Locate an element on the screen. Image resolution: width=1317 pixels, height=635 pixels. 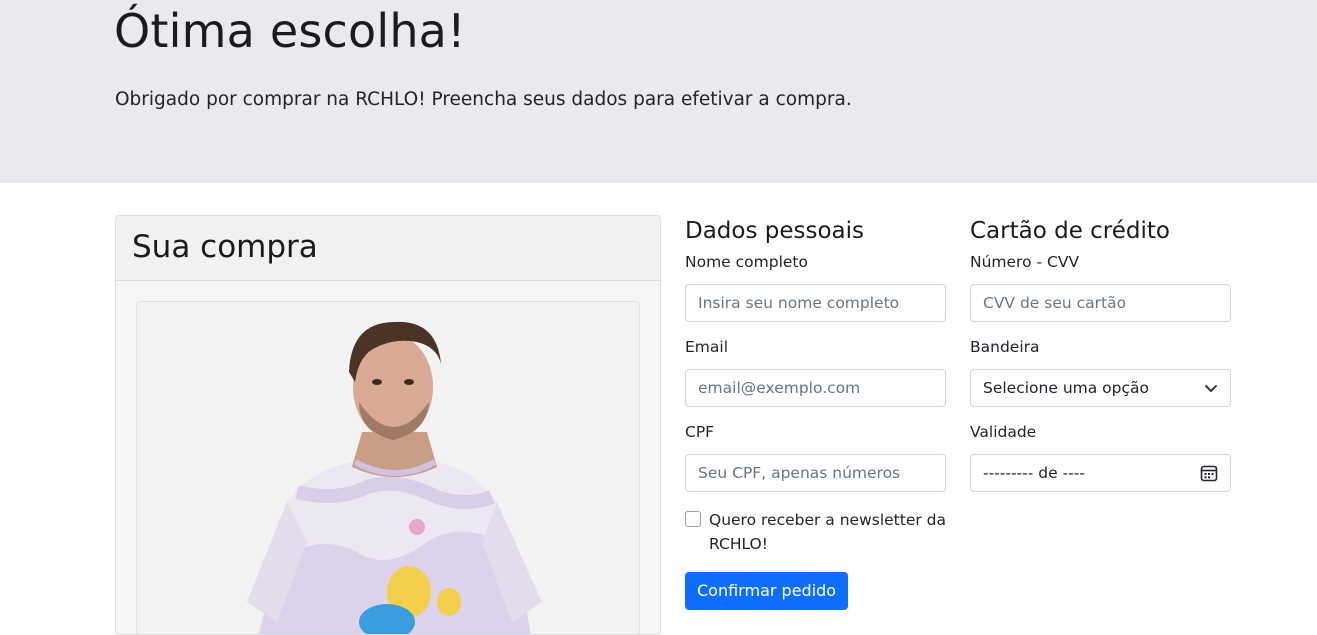
newsletter-checkbox is located at coordinates (693, 519).